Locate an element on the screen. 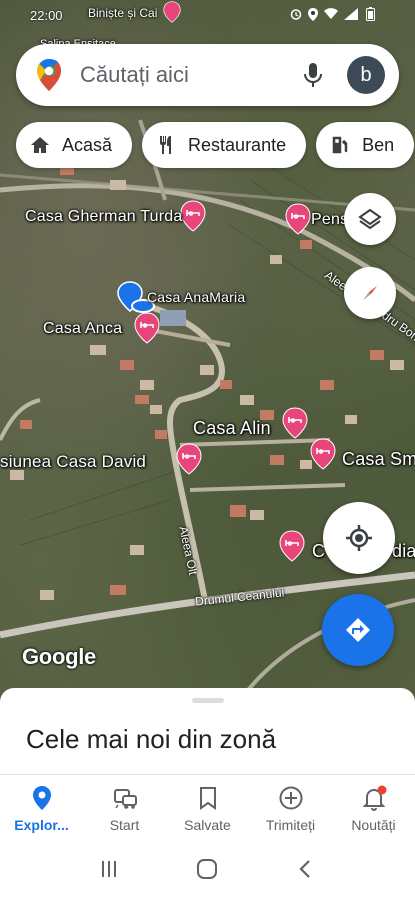 This screenshot has height=900, width=415. layers-icon is located at coordinates (370, 219).